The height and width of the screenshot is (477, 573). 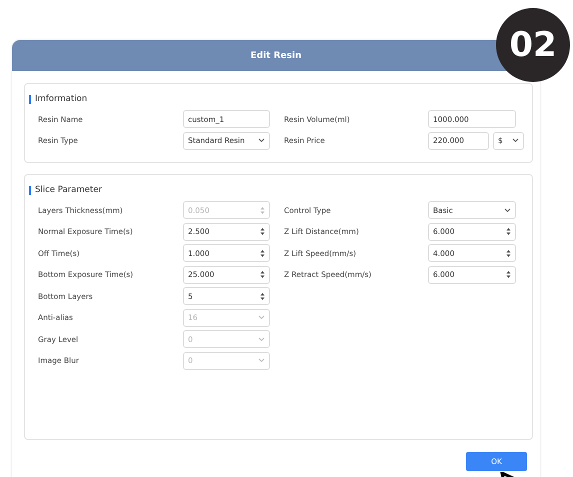 What do you see at coordinates (61, 99) in the screenshot?
I see `section-title: Imformation` at bounding box center [61, 99].